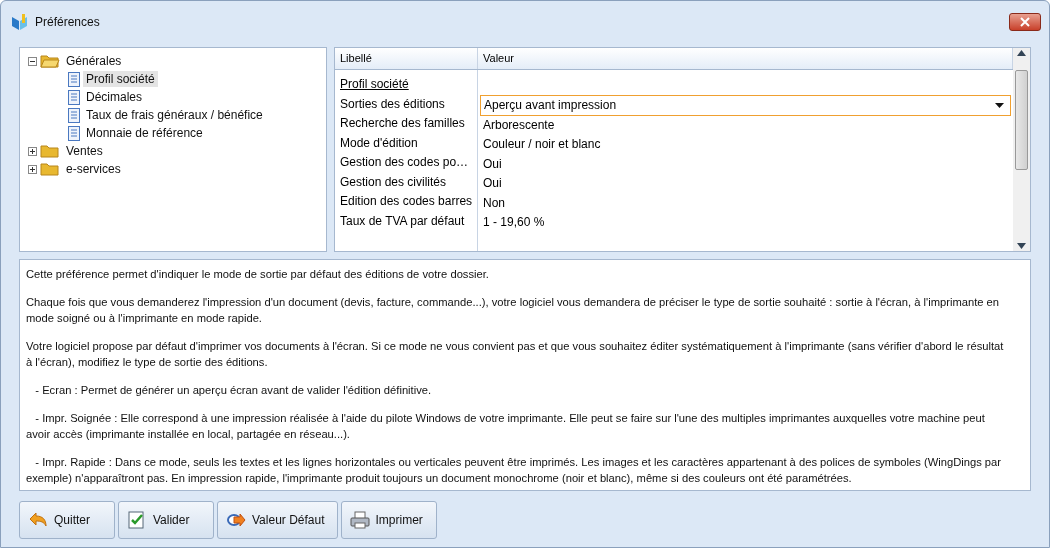 Image resolution: width=1050 pixels, height=548 pixels. Describe the element at coordinates (258, 274) in the screenshot. I see `description-paragraph: Cette préférence permet d'indiquer le mode de sortie par défaut des éditions de votre dossier.` at that location.